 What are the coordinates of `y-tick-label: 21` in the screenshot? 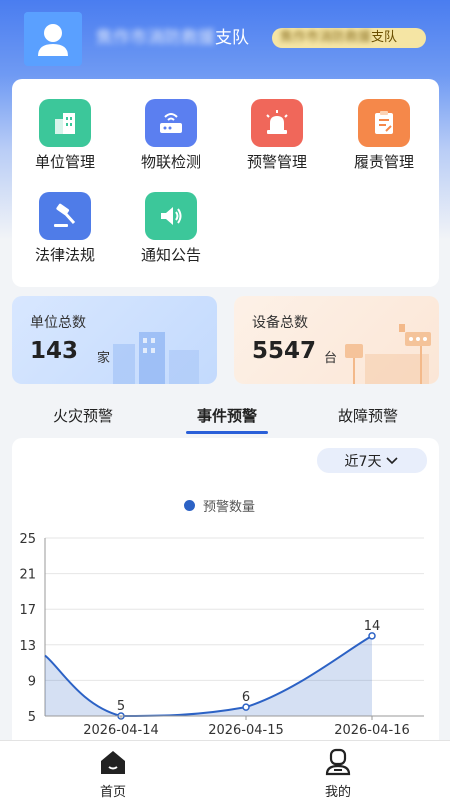 It's located at (27, 575).